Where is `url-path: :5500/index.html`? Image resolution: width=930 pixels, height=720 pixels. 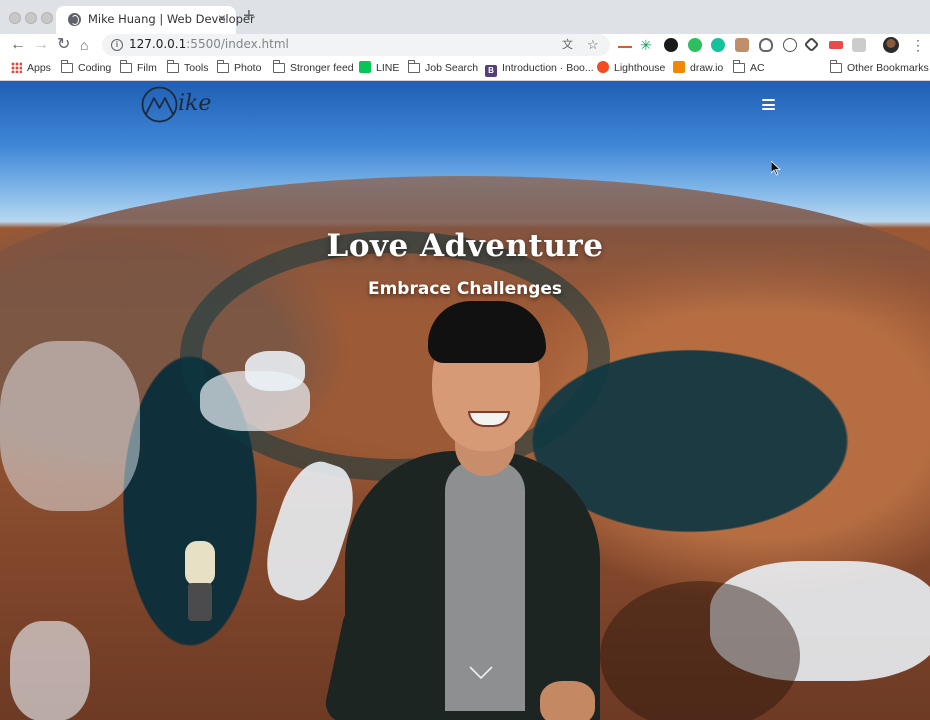 url-path: :5500/index.html is located at coordinates (237, 44).